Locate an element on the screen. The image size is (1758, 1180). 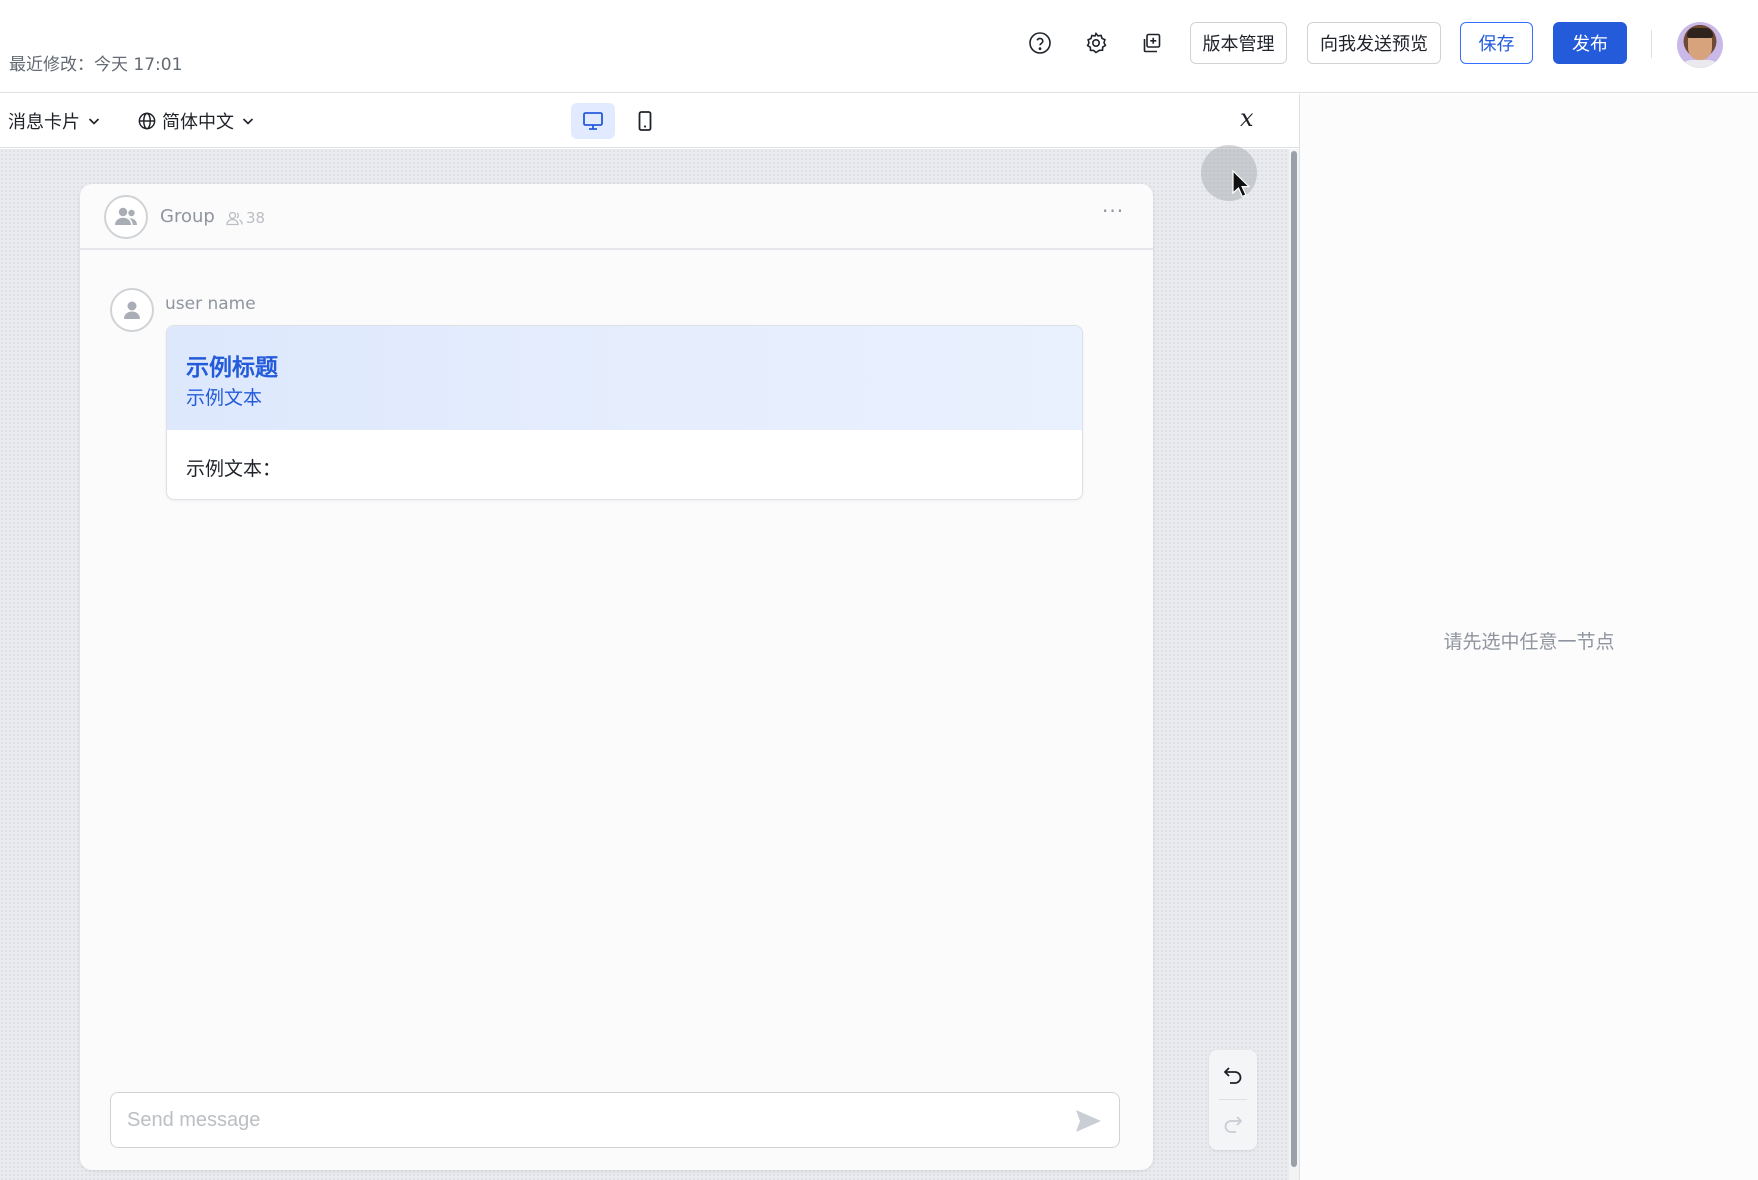
send-icon is located at coordinates (1088, 1121).